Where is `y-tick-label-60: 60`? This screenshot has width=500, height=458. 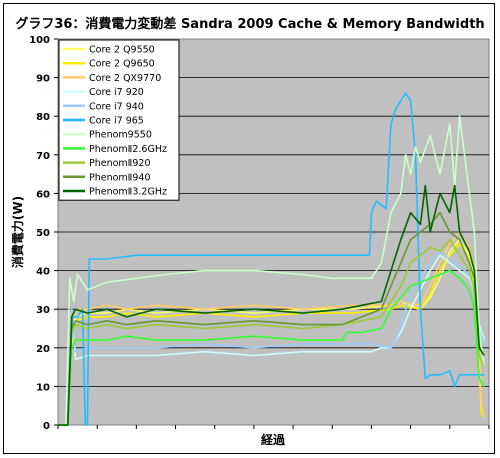 y-tick-label-60: 60 is located at coordinates (43, 194).